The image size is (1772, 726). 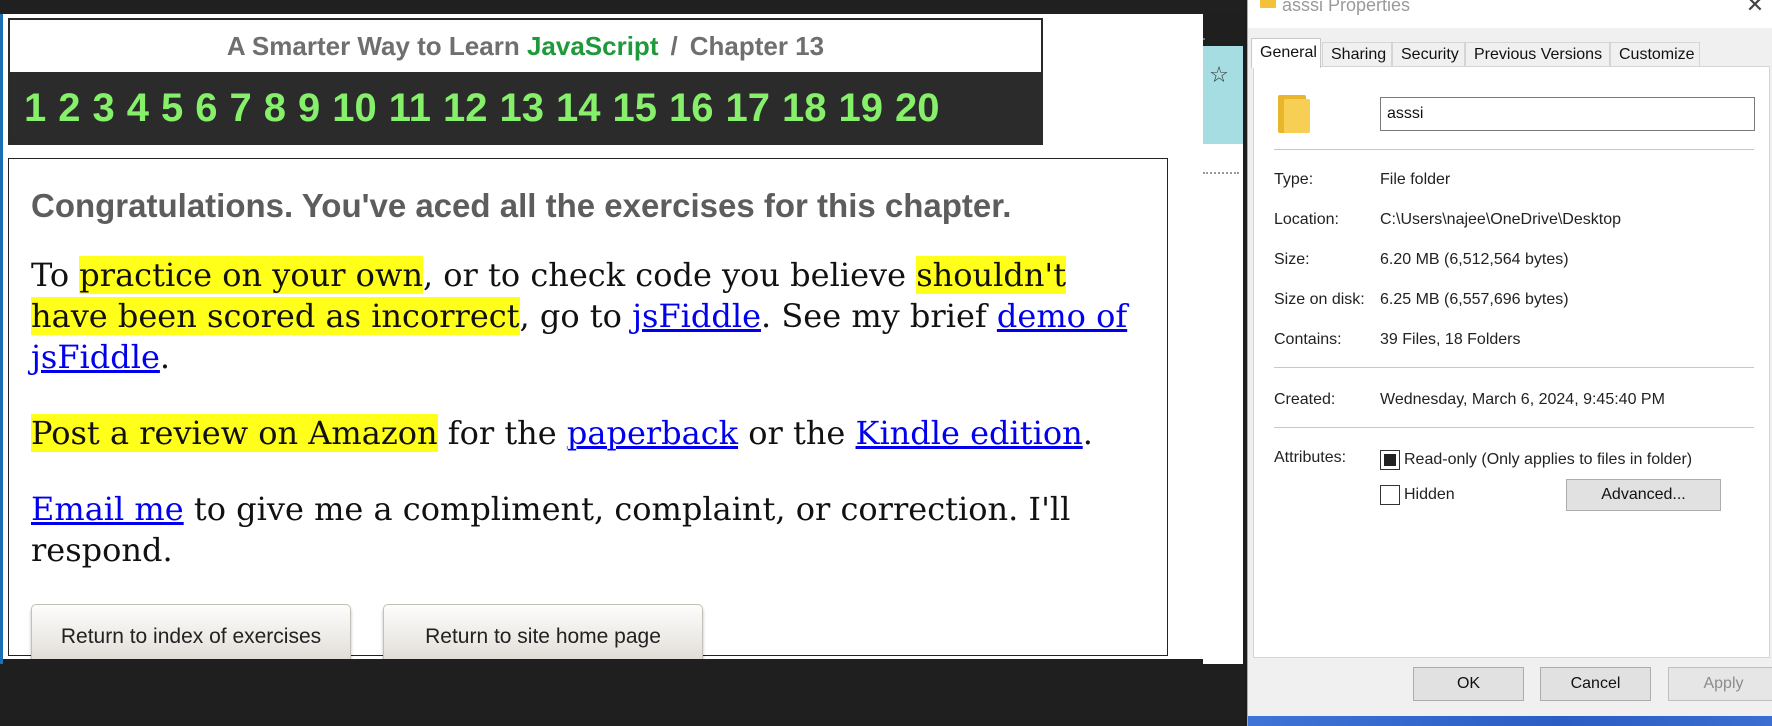 I want to click on ok-button: OK, so click(x=1468, y=684).